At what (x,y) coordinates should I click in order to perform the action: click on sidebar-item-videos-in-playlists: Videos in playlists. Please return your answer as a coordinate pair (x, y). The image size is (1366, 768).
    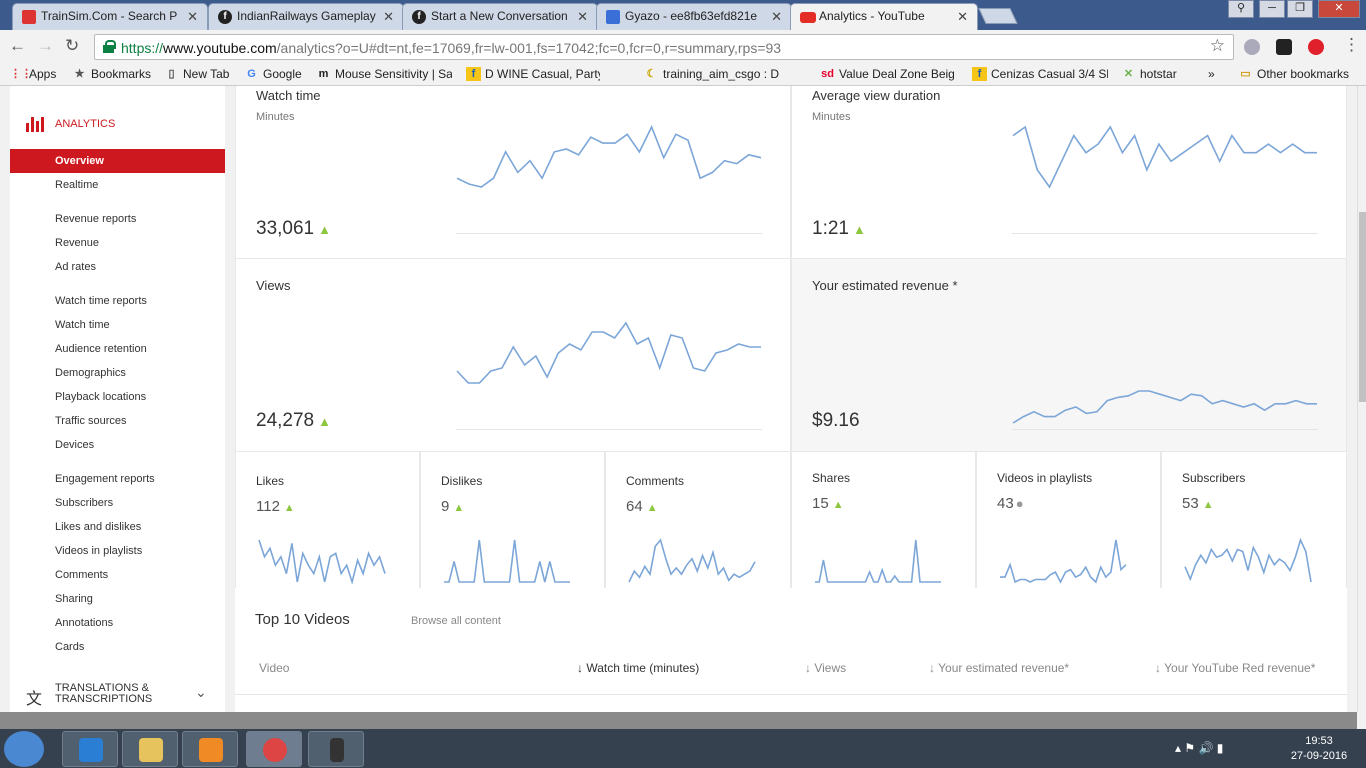
    Looking at the image, I should click on (117, 551).